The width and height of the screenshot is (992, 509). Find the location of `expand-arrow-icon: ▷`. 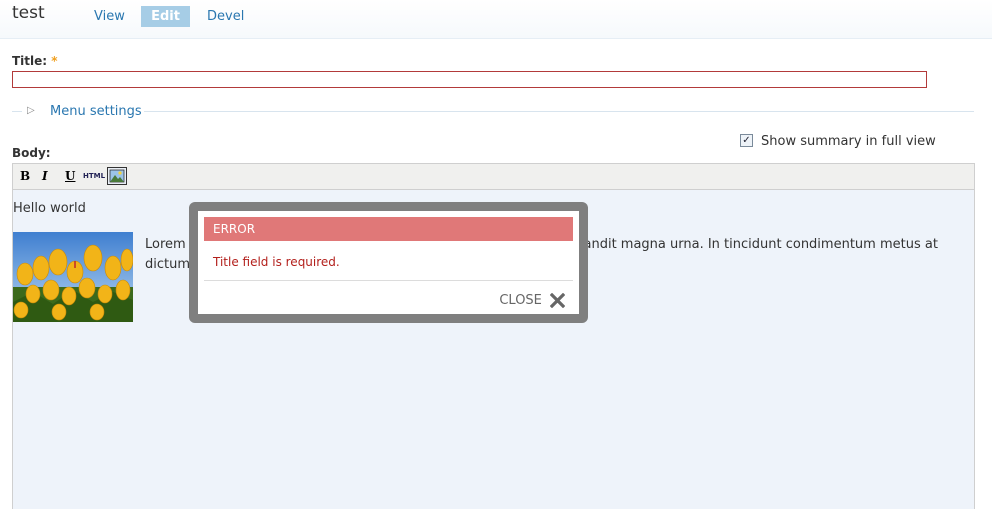

expand-arrow-icon: ▷ is located at coordinates (31, 110).